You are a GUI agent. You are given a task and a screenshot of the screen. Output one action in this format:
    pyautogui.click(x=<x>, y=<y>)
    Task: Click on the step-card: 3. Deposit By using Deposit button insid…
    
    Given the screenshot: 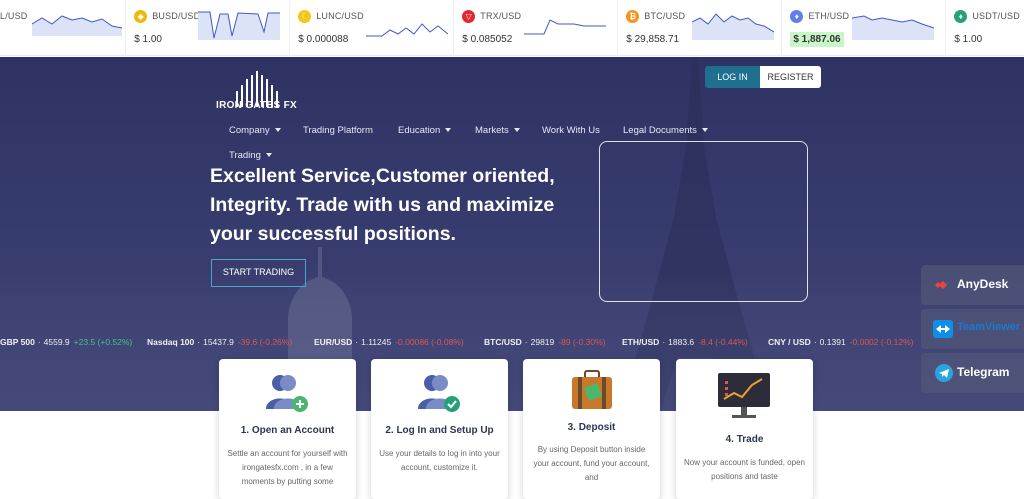 What is the action you would take?
    pyautogui.click(x=591, y=429)
    